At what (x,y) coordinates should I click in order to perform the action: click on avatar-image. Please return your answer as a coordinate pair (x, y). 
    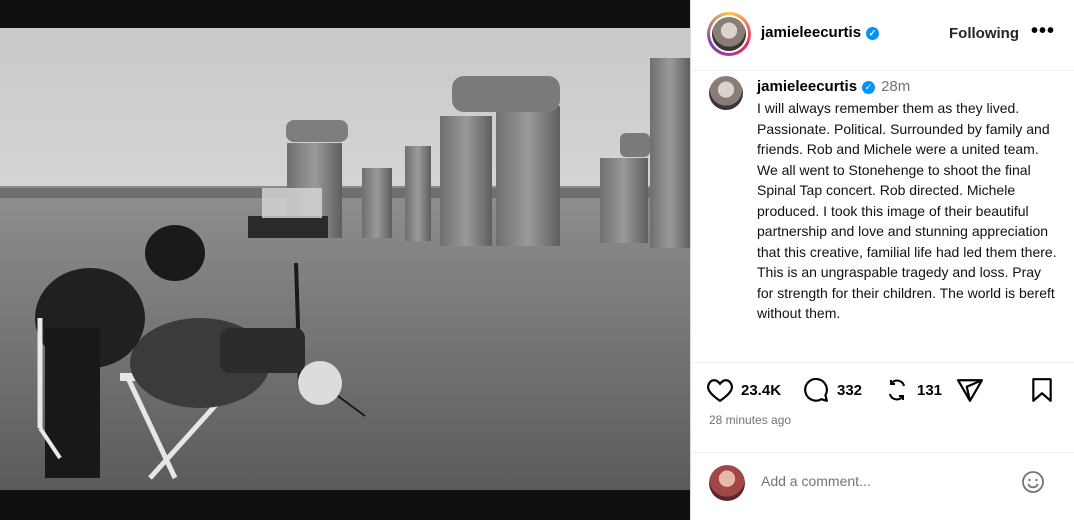
    Looking at the image, I should click on (729, 34).